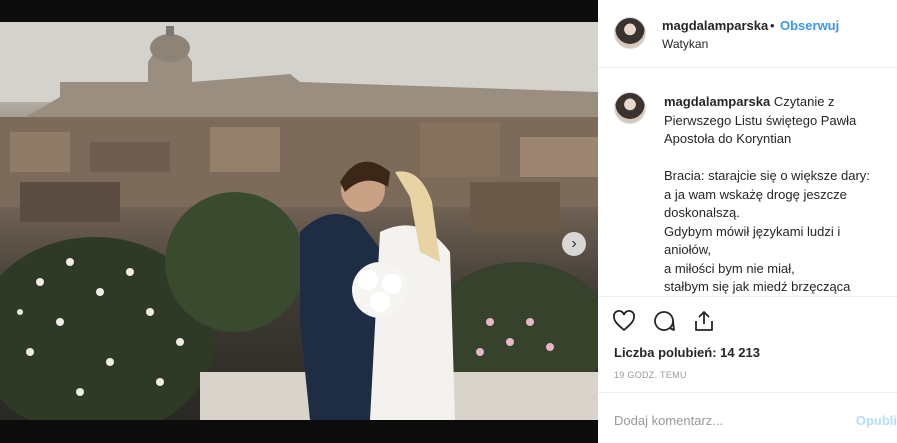 This screenshot has height=443, width=897. Describe the element at coordinates (767, 175) in the screenshot. I see `caption-line: Bracia: starajcie się o większe dary:` at that location.